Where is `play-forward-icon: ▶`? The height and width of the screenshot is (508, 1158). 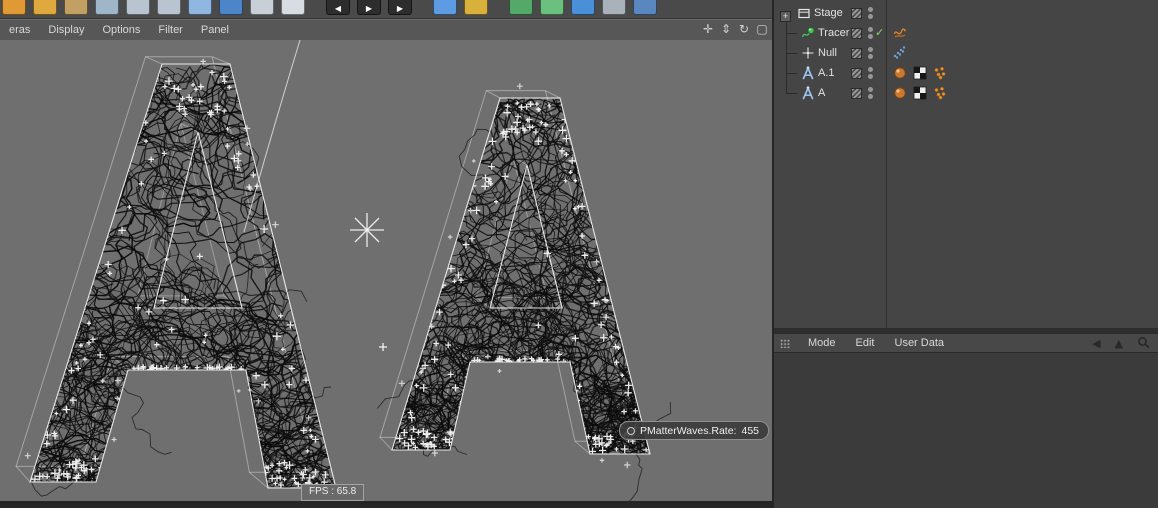 play-forward-icon: ▶ is located at coordinates (400, 7).